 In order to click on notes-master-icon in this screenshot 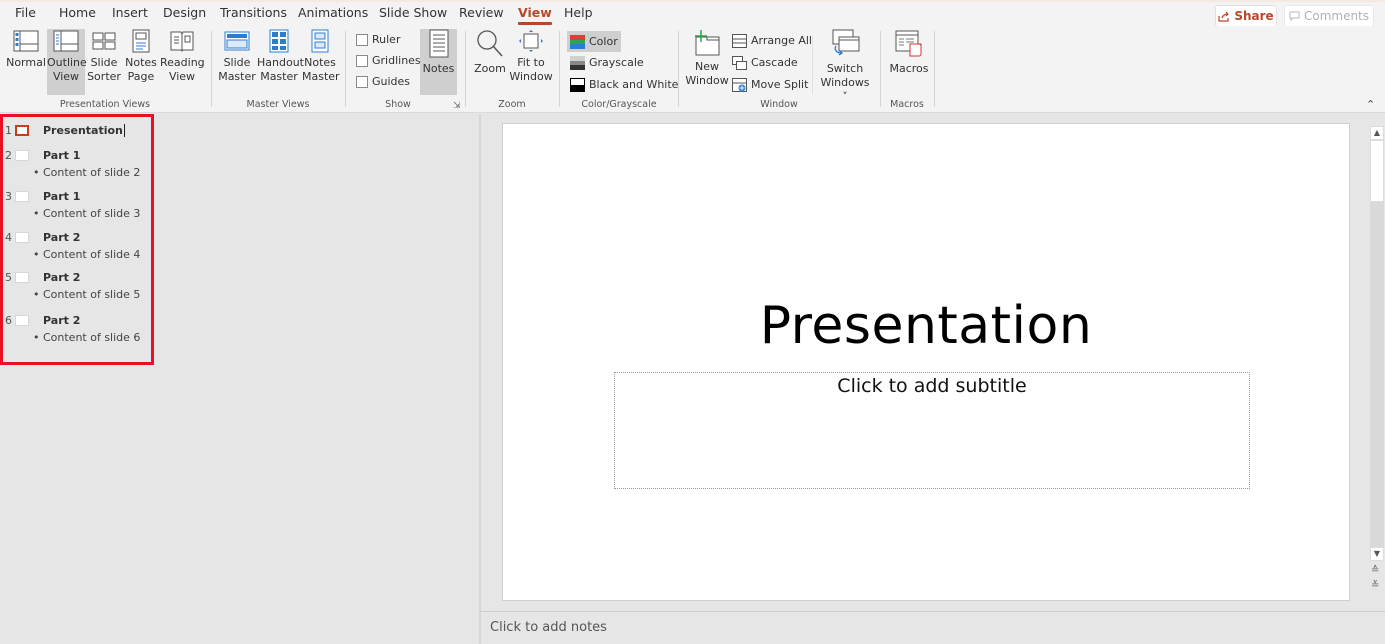, I will do `click(320, 41)`.